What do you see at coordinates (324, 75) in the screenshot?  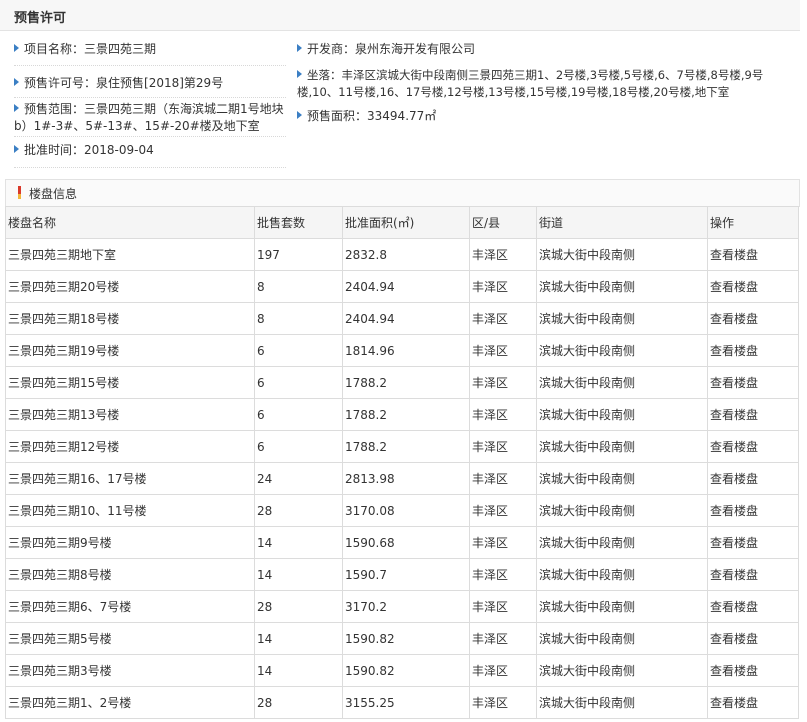 I see `location-label: 坐落：` at bounding box center [324, 75].